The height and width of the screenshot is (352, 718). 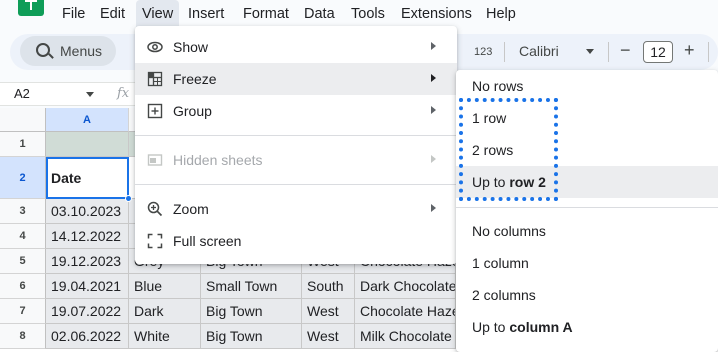 What do you see at coordinates (43, 50) in the screenshot?
I see `search-icon` at bounding box center [43, 50].